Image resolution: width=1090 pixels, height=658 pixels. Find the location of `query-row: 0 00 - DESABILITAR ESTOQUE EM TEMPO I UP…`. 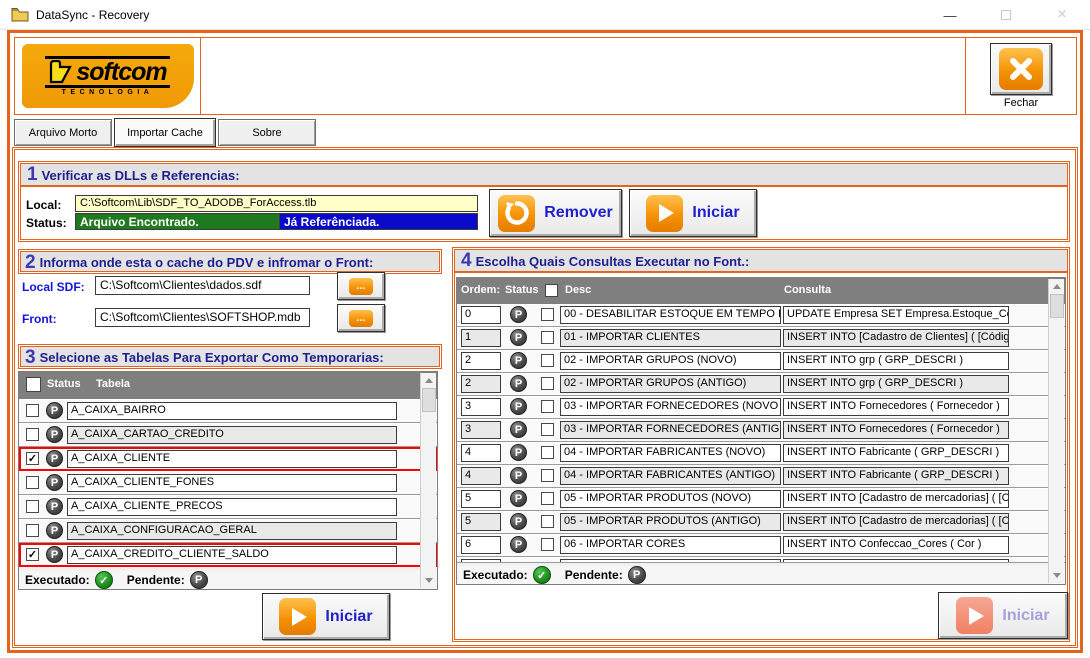

query-row: 0 00 - DESABILITAR ESTOQUE EM TEMPO I UP… is located at coordinates (761, 315).